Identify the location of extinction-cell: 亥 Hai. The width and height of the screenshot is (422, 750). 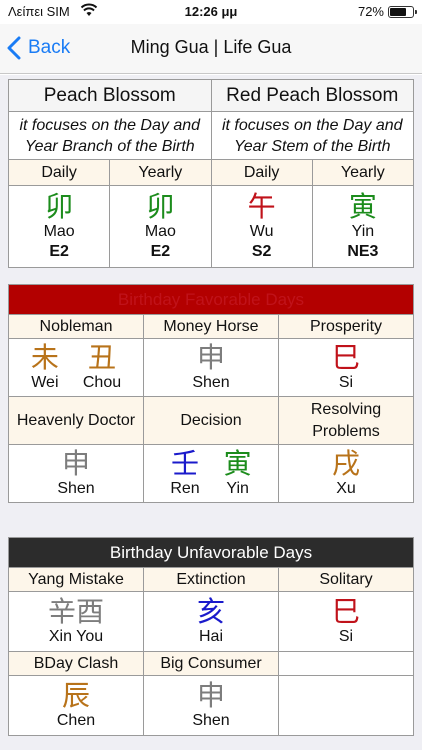
(211, 621).